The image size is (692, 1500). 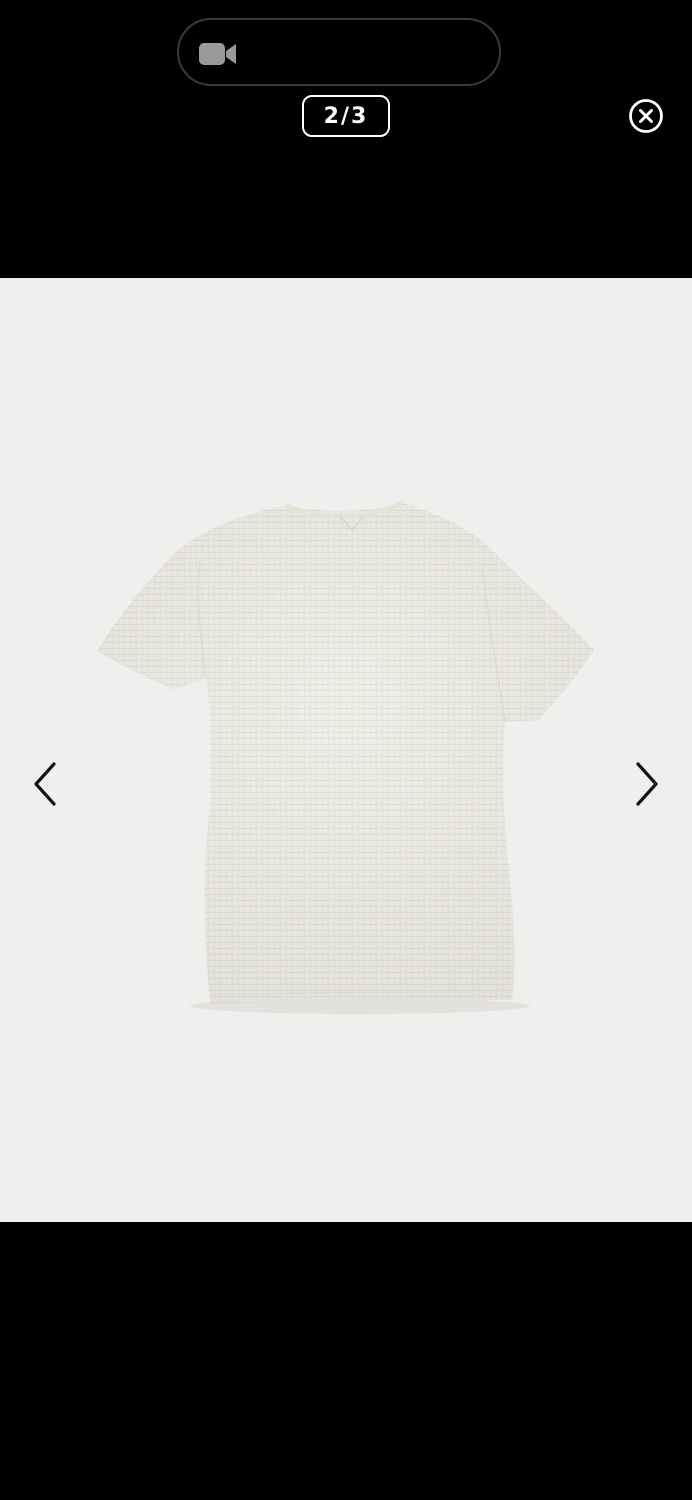 I want to click on video-camera-icon, so click(x=217, y=54).